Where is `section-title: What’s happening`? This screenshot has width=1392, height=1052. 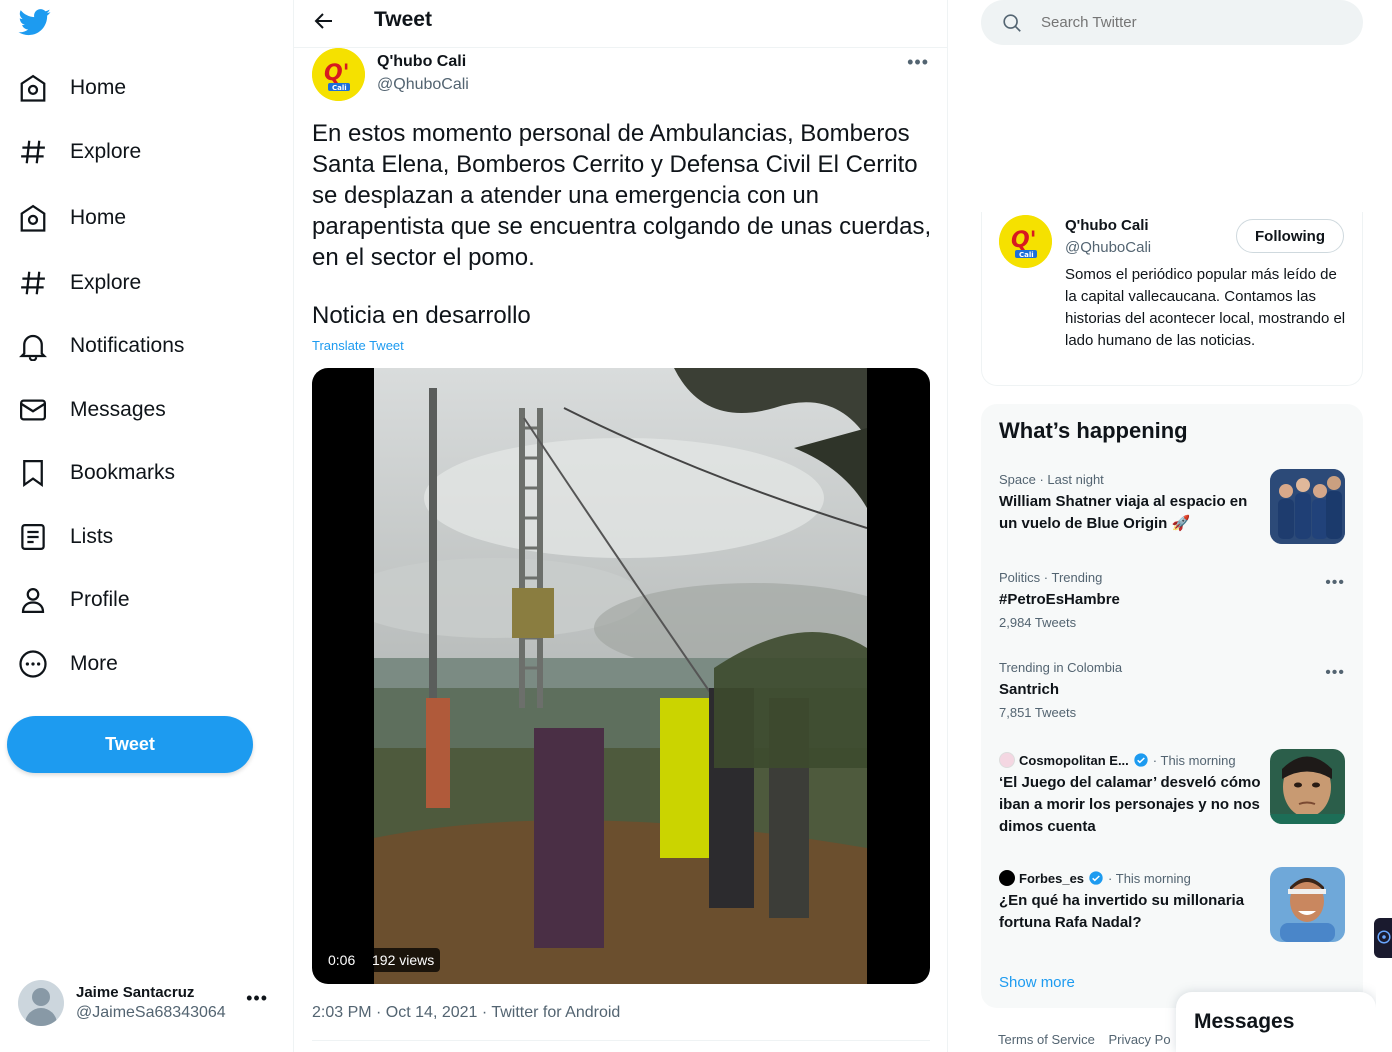
section-title: What’s happening is located at coordinates (1093, 430).